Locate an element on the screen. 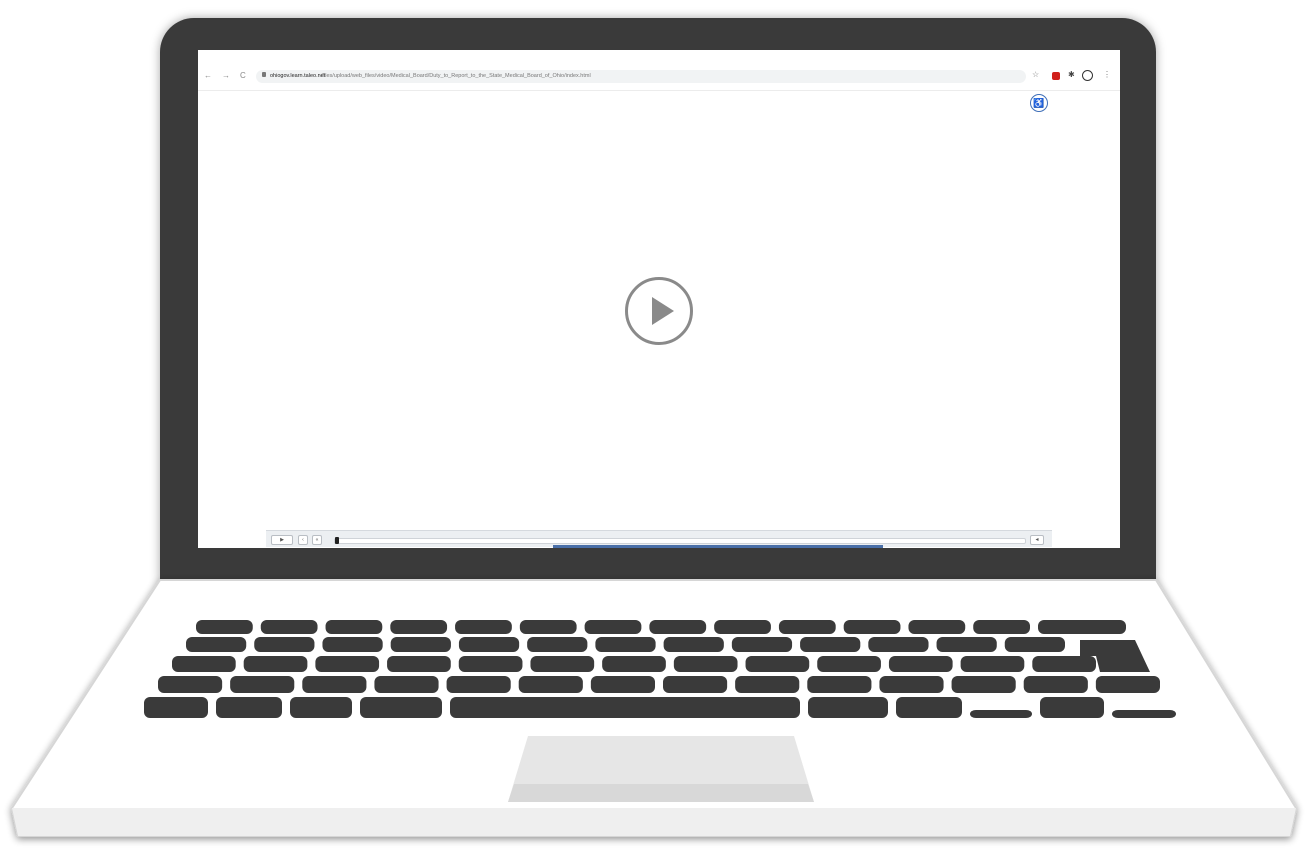 This screenshot has height=848, width=1307. lock-icon is located at coordinates (264, 74).